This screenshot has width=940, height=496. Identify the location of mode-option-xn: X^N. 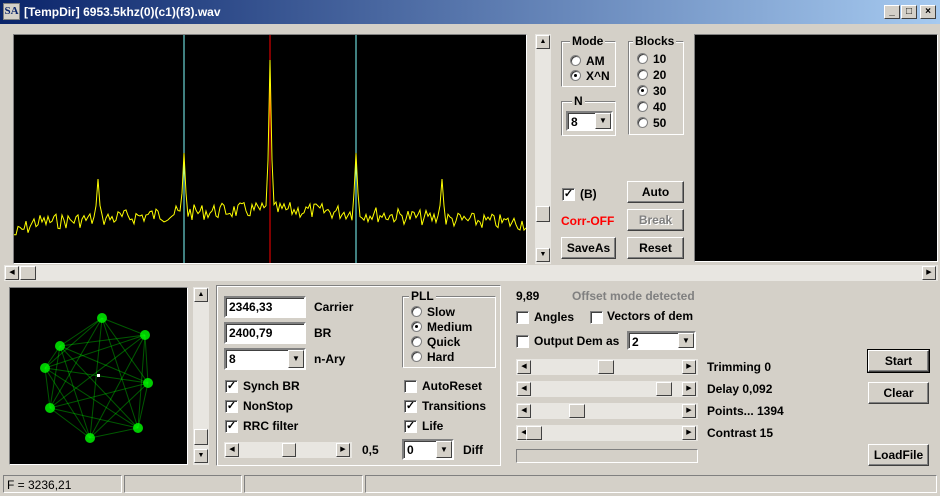
(592, 76).